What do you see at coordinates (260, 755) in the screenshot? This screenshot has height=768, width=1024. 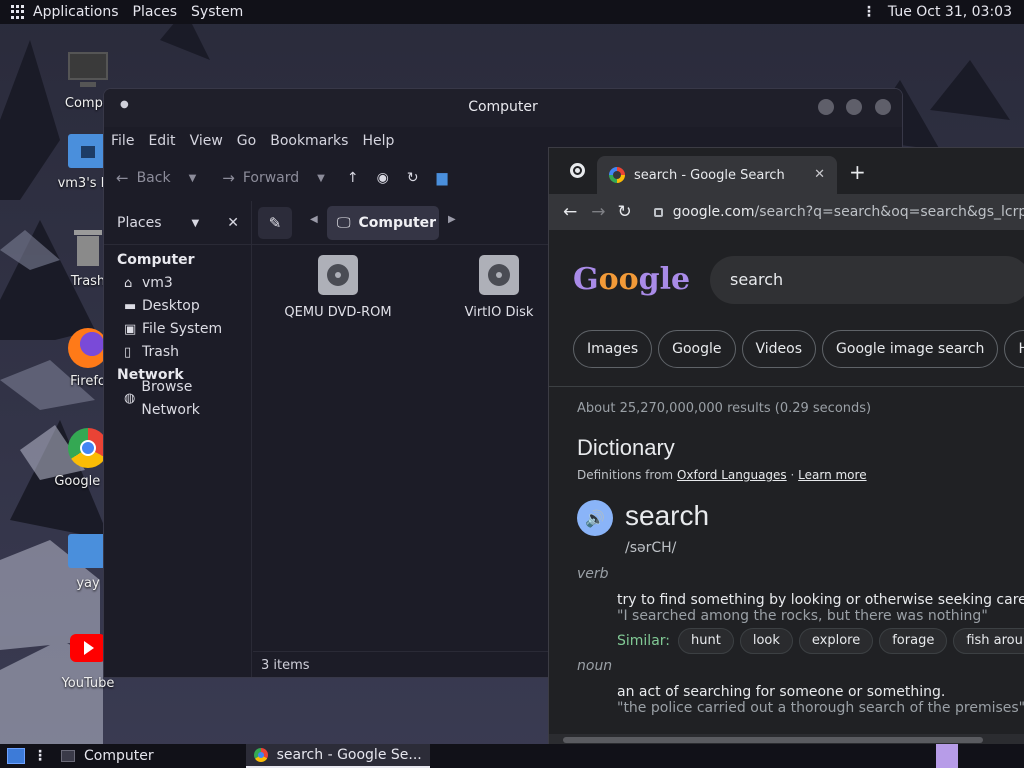 I see `chrome-icon` at bounding box center [260, 755].